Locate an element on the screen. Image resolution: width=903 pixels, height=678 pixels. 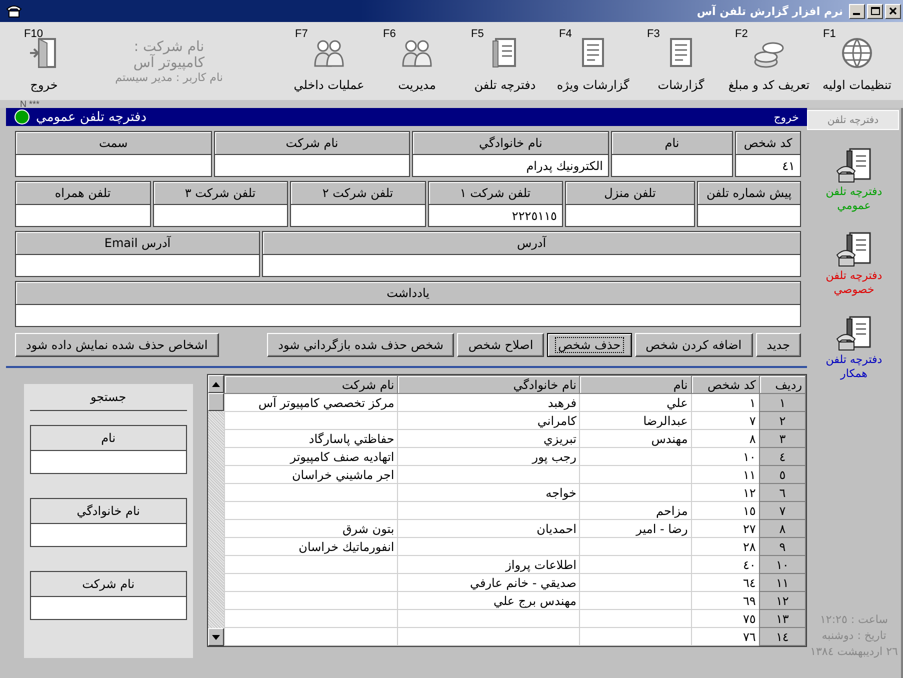
close-icon is located at coordinates (893, 11).